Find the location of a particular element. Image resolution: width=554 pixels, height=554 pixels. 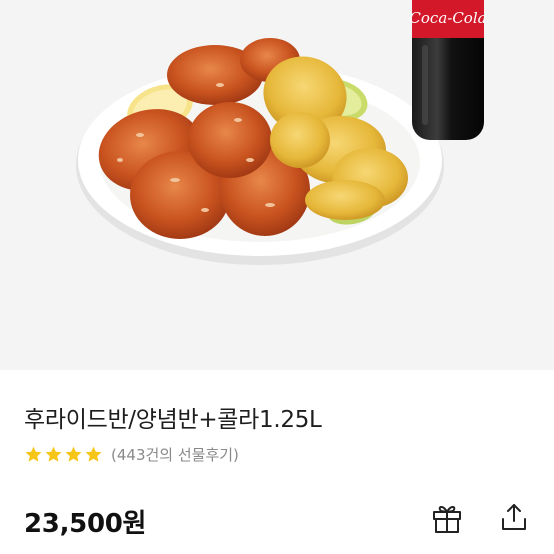

cola-bottle: Coca-Cola is located at coordinates (448, 70).